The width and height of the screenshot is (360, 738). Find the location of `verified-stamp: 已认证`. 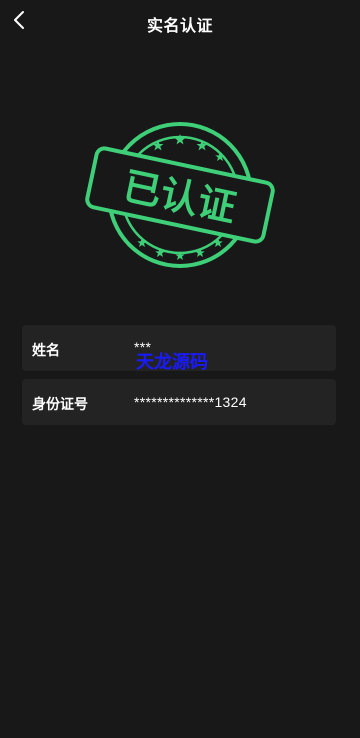

verified-stamp: 已认证 is located at coordinates (180, 195).